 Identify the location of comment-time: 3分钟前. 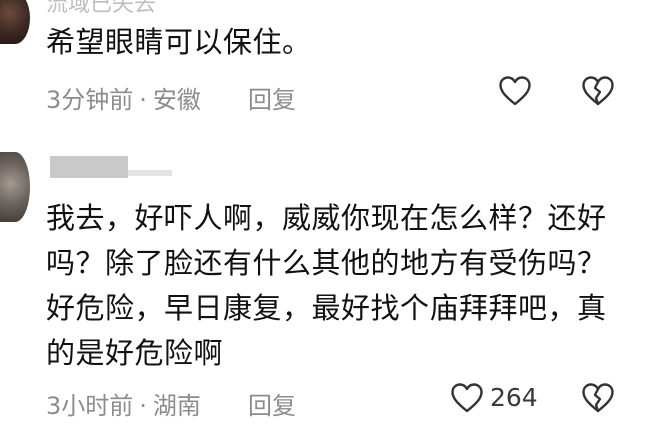
(90, 100).